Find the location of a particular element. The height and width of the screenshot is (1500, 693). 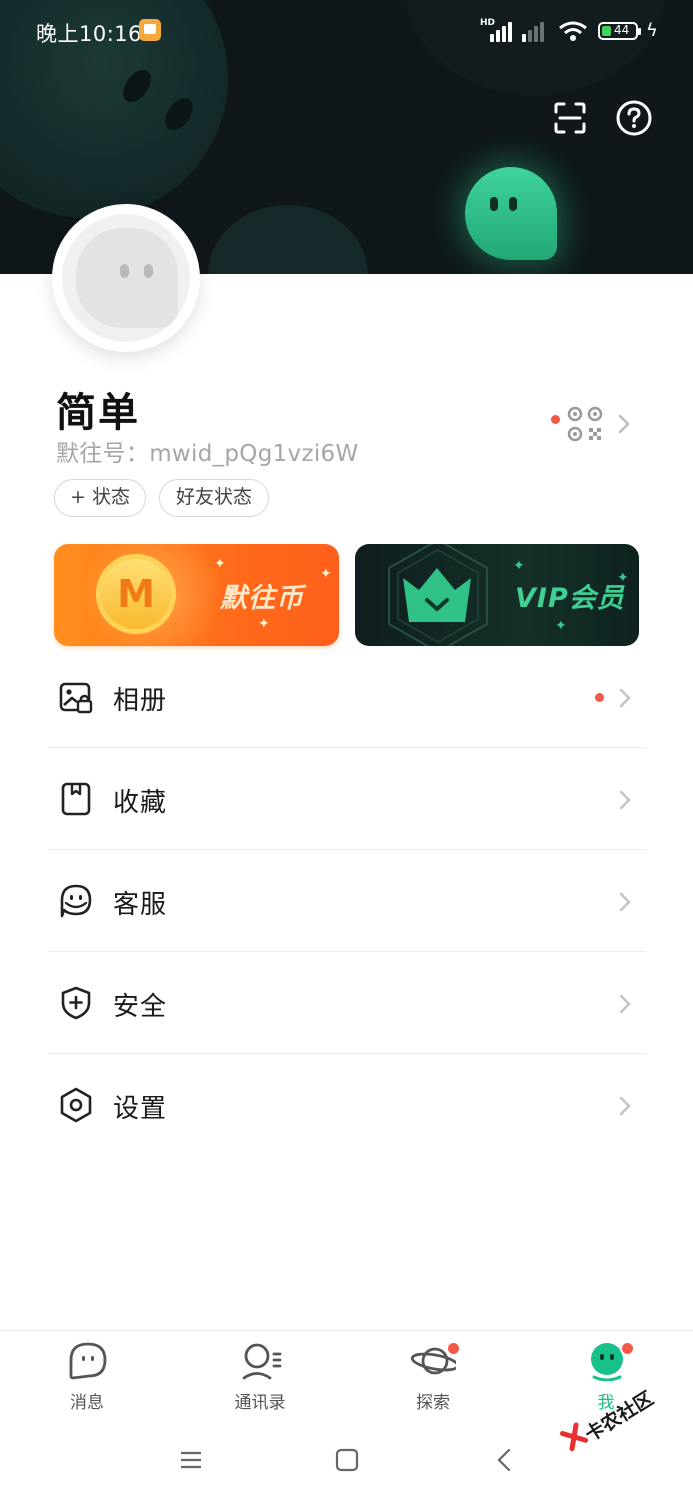

home-icon is located at coordinates (347, 1460).